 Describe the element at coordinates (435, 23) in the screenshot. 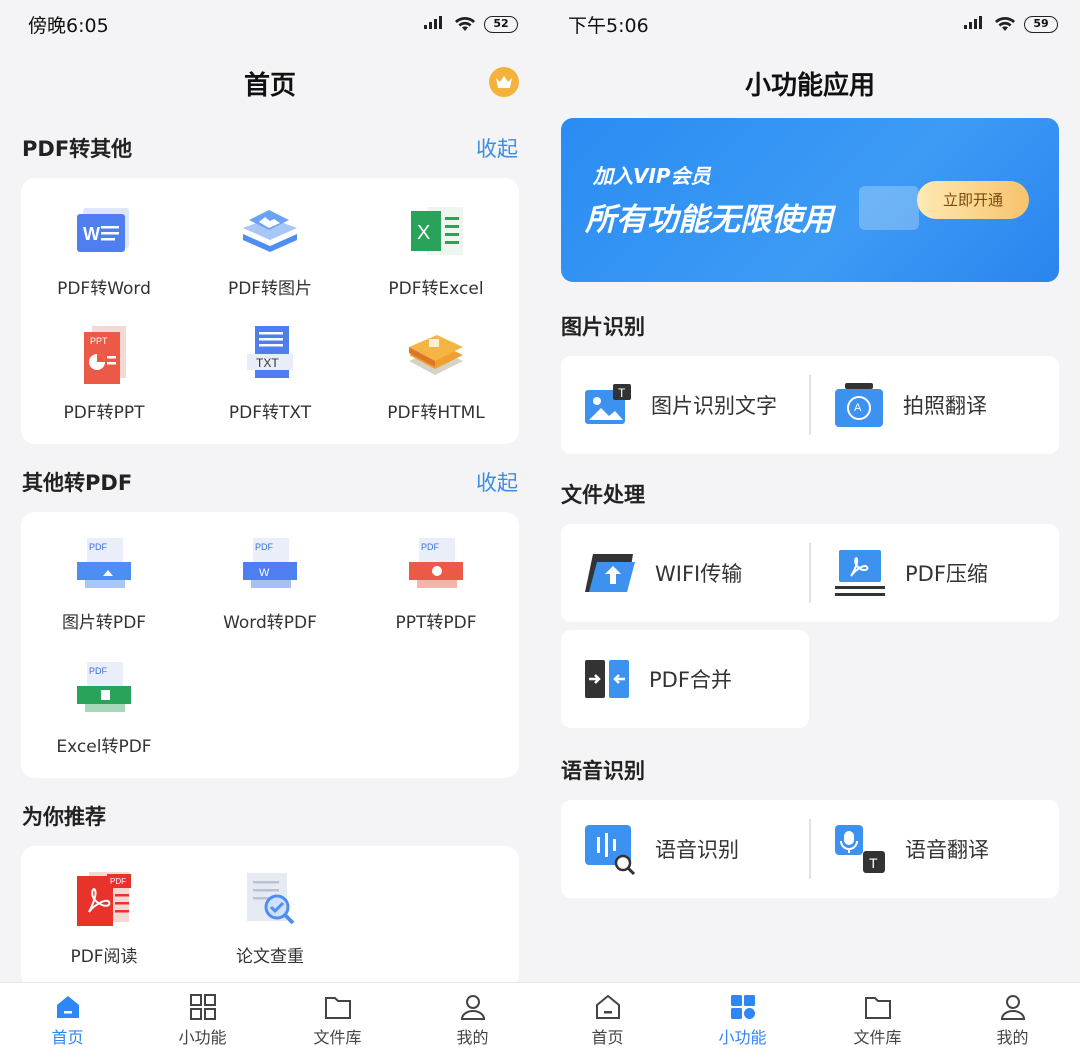

I see `signal-icon` at that location.